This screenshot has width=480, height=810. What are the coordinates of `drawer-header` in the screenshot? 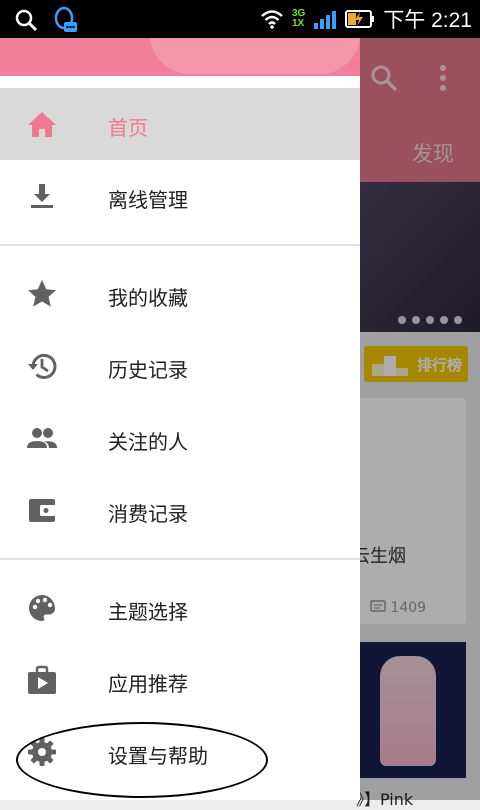 It's located at (180, 57).